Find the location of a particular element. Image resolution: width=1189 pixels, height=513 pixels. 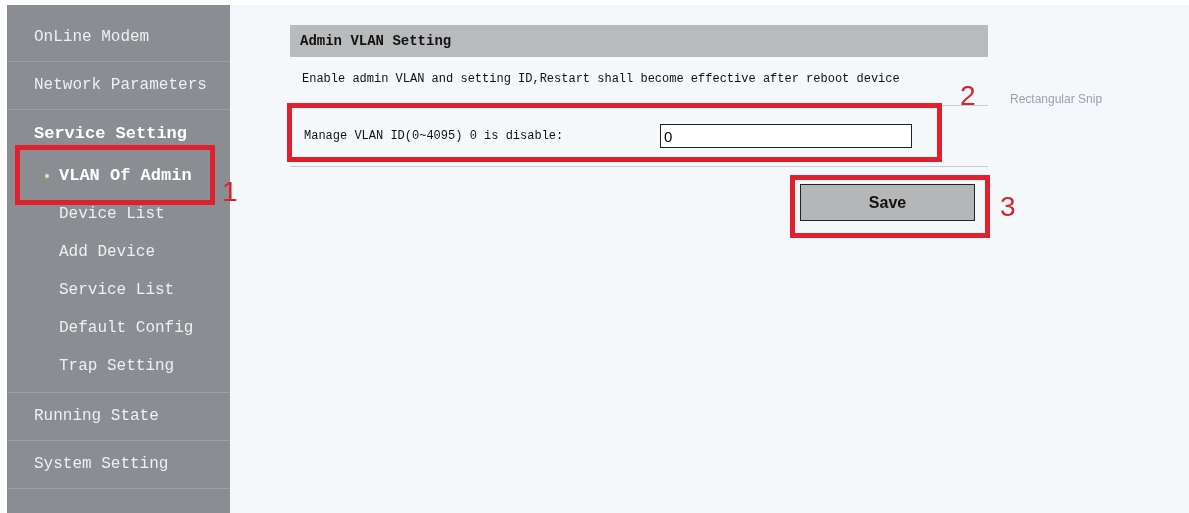

submenu-item: Default Config is located at coordinates (118, 328).